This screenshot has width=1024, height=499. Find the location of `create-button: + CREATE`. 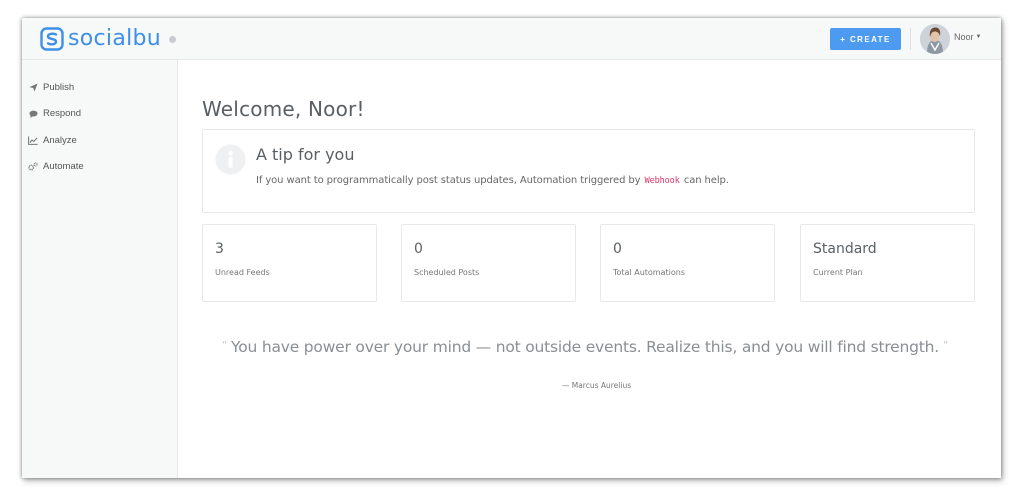

create-button: + CREATE is located at coordinates (865, 39).